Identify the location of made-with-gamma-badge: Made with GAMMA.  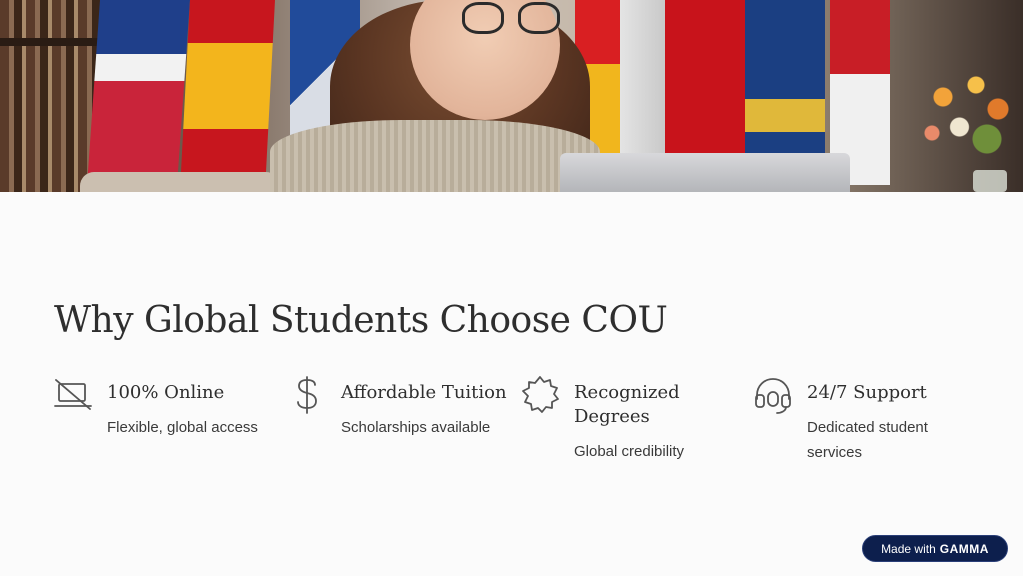
(935, 548).